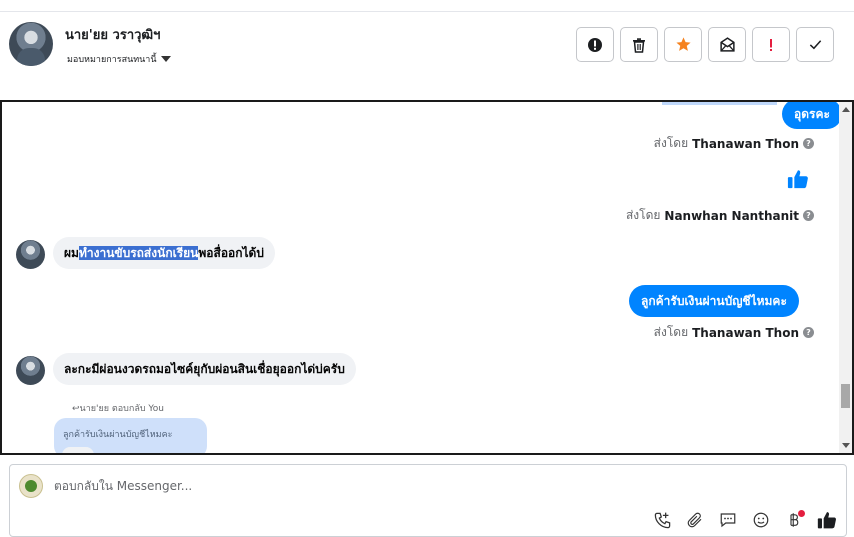 This screenshot has height=537, width=854. I want to click on conversation-toolbar, so click(705, 44).